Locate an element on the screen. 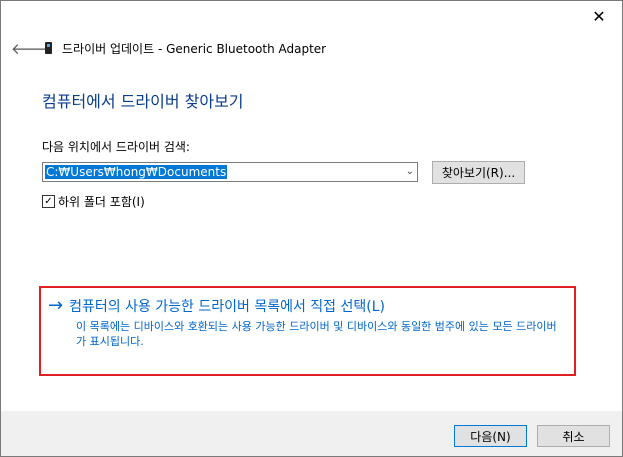 This screenshot has width=623, height=457. driver-path-value: C:₩Users₩hong₩Documents is located at coordinates (136, 172).